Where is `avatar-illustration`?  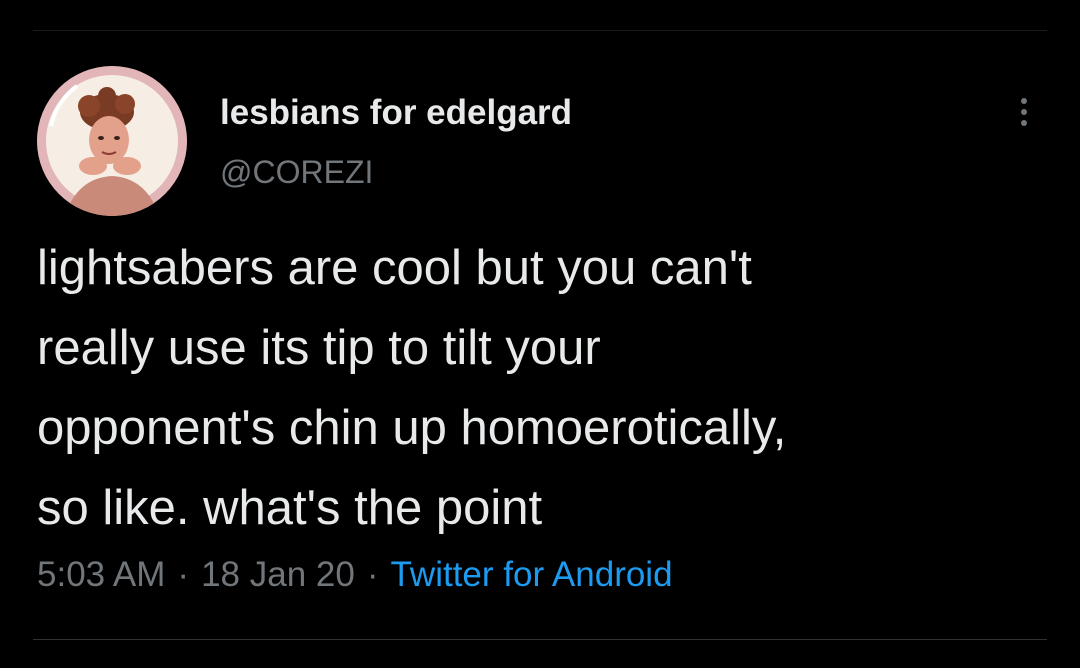
avatar-illustration is located at coordinates (112, 141).